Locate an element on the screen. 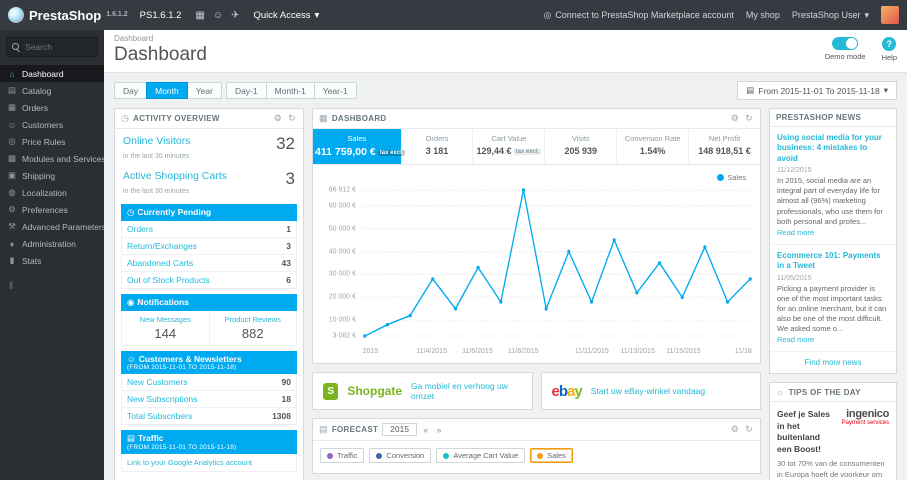 The image size is (907, 480). active-carts-link: Active Shopping Carts is located at coordinates (175, 176).